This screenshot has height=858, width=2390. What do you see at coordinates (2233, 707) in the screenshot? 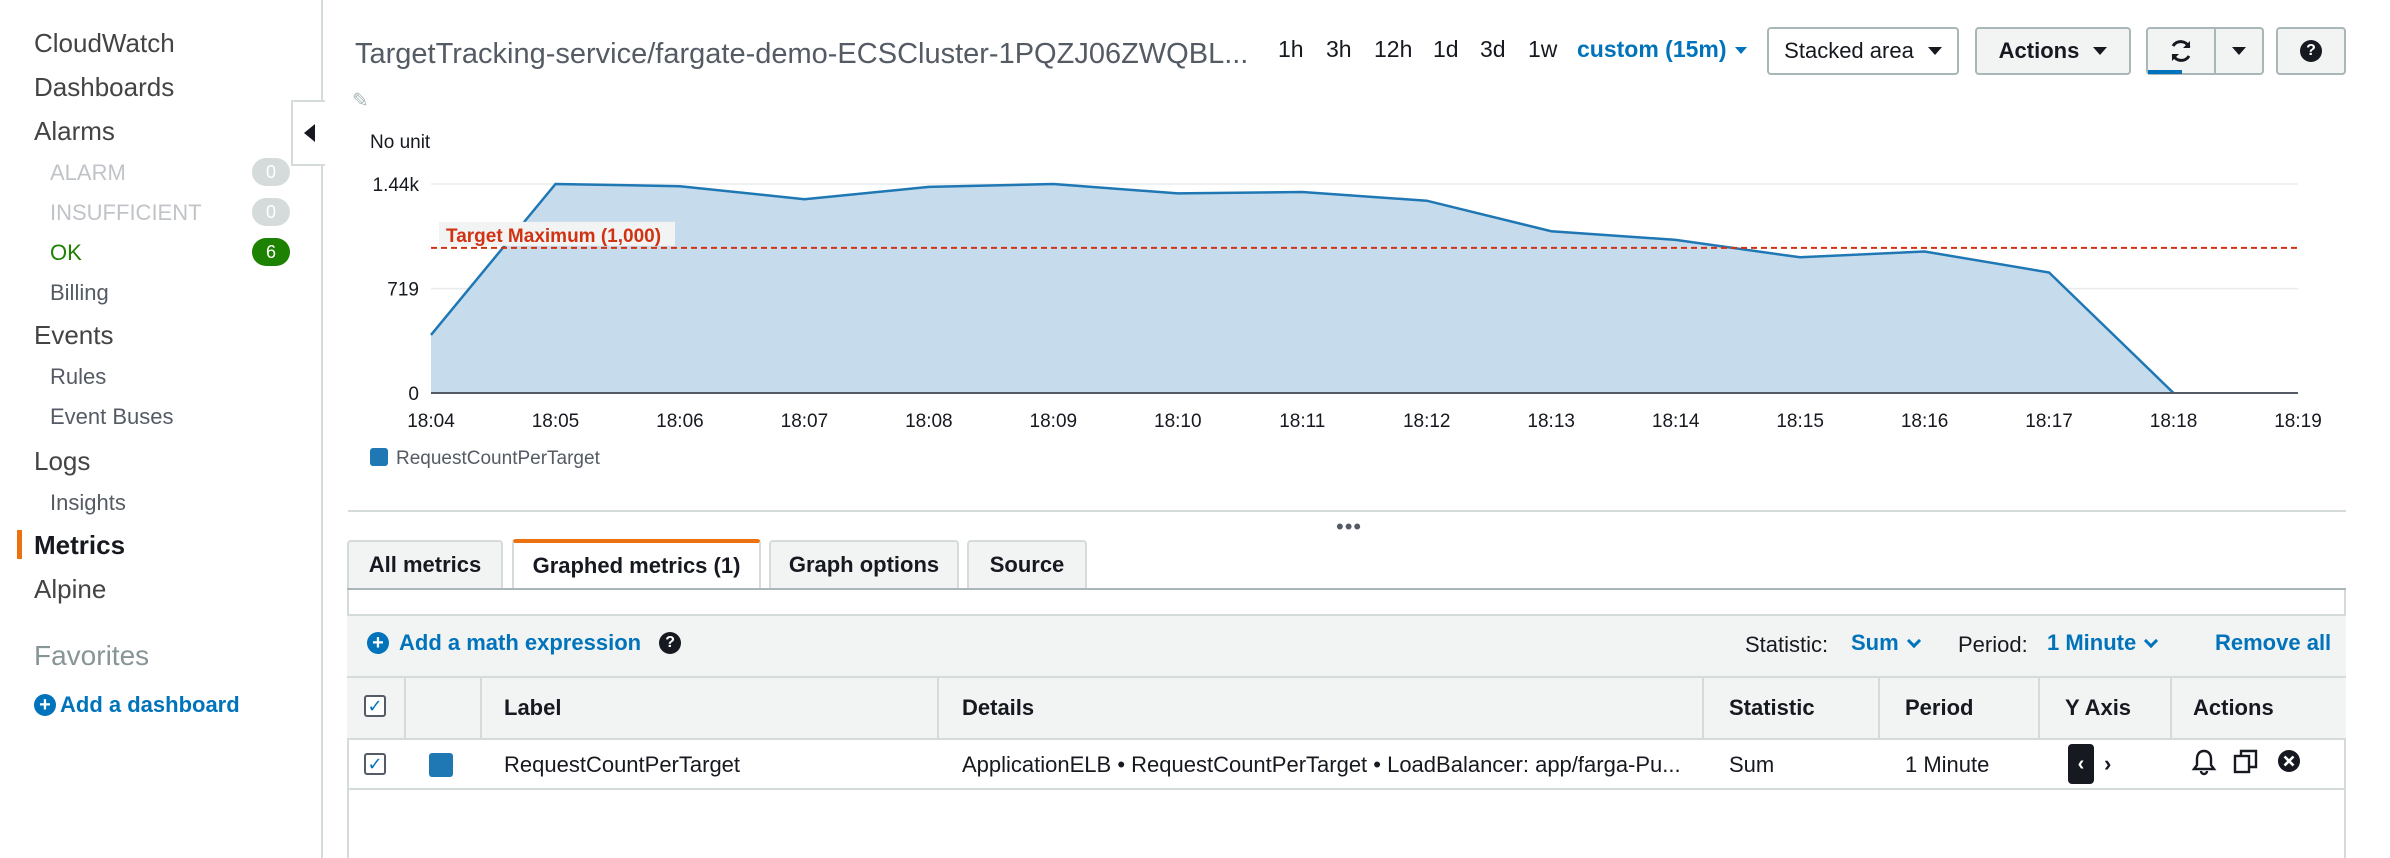
I see `column-header-actions: Actions` at bounding box center [2233, 707].